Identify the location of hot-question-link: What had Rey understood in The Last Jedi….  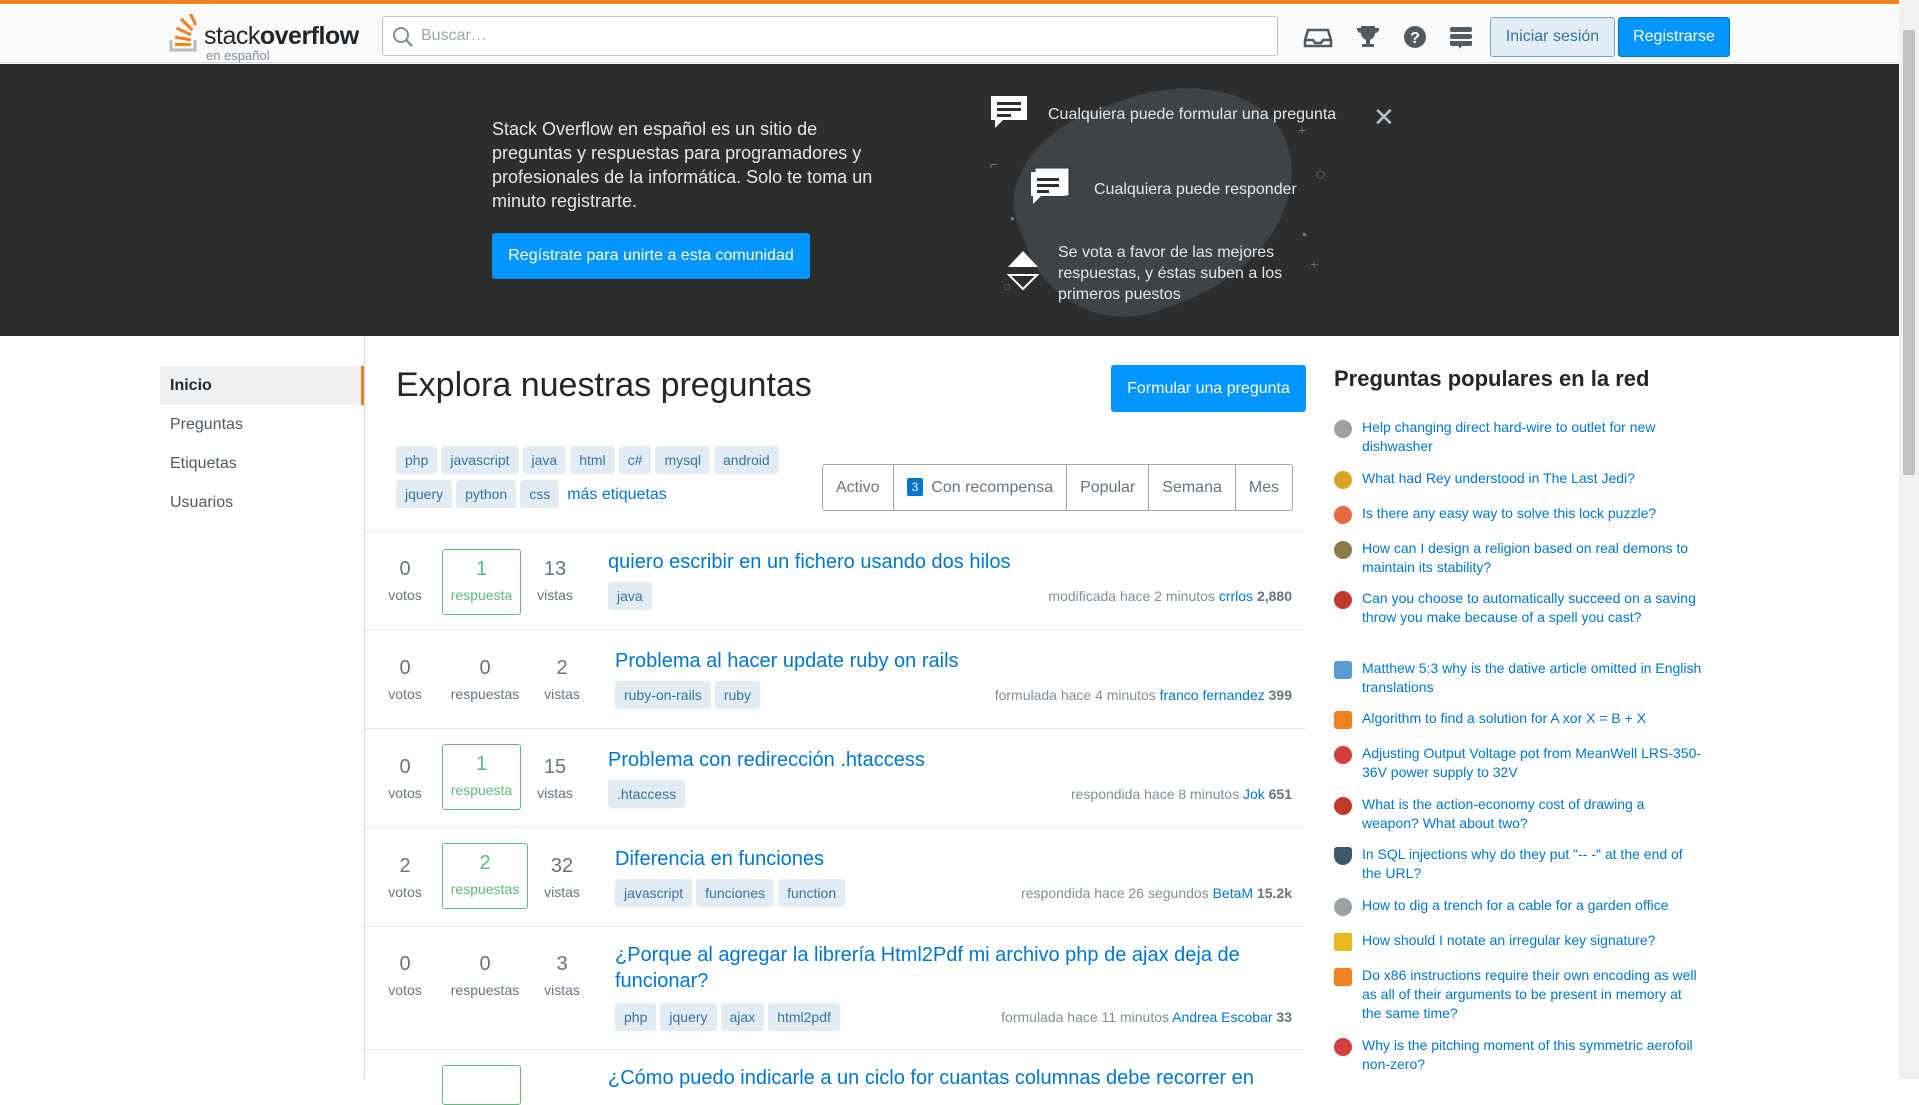
(1533, 478).